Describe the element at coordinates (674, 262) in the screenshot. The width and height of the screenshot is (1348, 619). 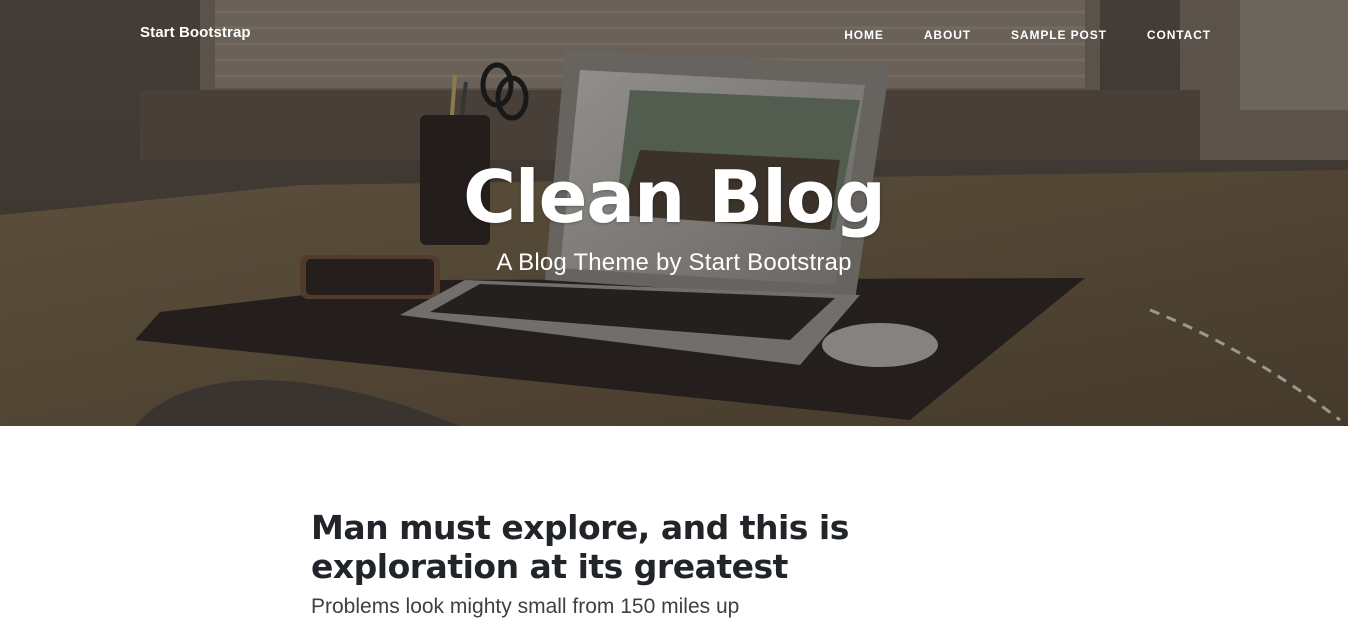
I see `site-subheading: A Blog Theme by Start Bootstrap` at that location.